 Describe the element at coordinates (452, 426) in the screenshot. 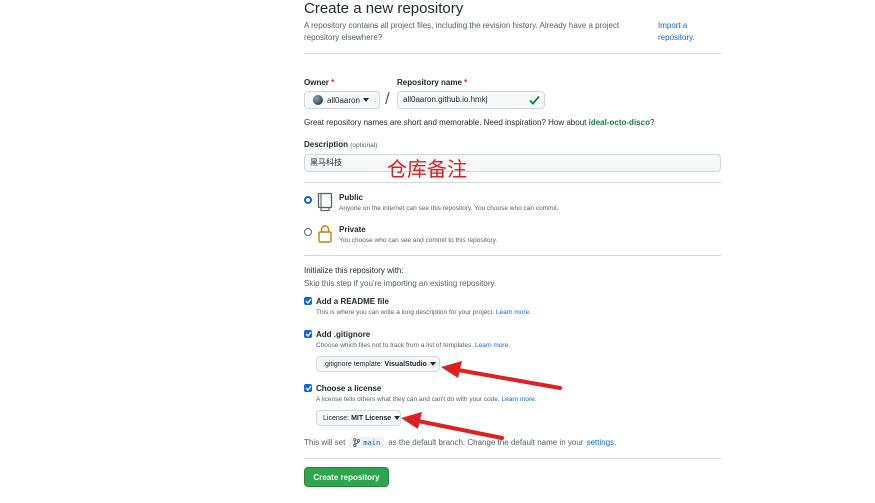

I see `arrow-license` at that location.